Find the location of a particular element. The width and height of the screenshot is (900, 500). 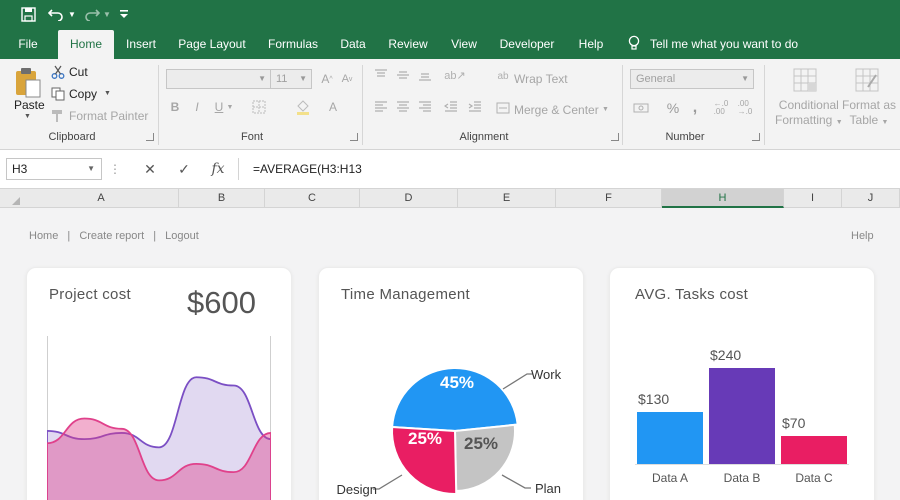

copy-button: Copy is located at coordinates (83, 94).